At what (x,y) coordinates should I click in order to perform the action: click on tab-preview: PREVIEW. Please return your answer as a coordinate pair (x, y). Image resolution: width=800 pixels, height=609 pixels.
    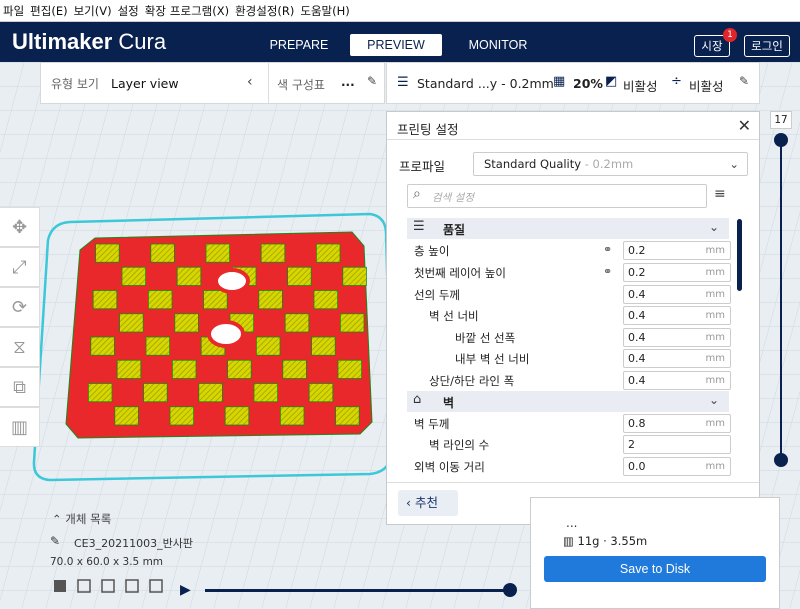
    Looking at the image, I should click on (396, 45).